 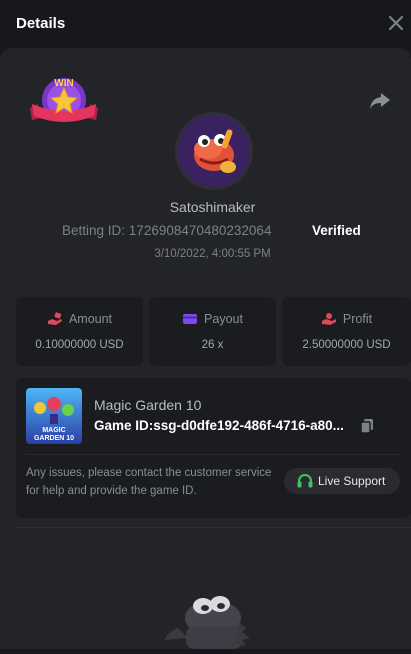 I want to click on details-header: Details, so click(x=205, y=24).